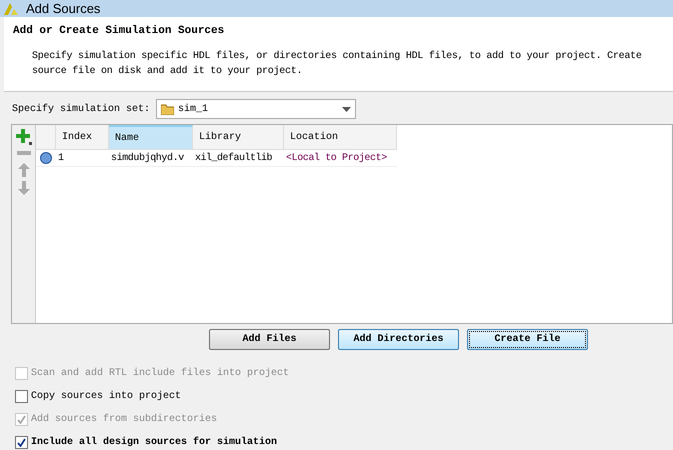 Image resolution: width=673 pixels, height=450 pixels. What do you see at coordinates (11, 8) in the screenshot?
I see `logo-icon` at bounding box center [11, 8].